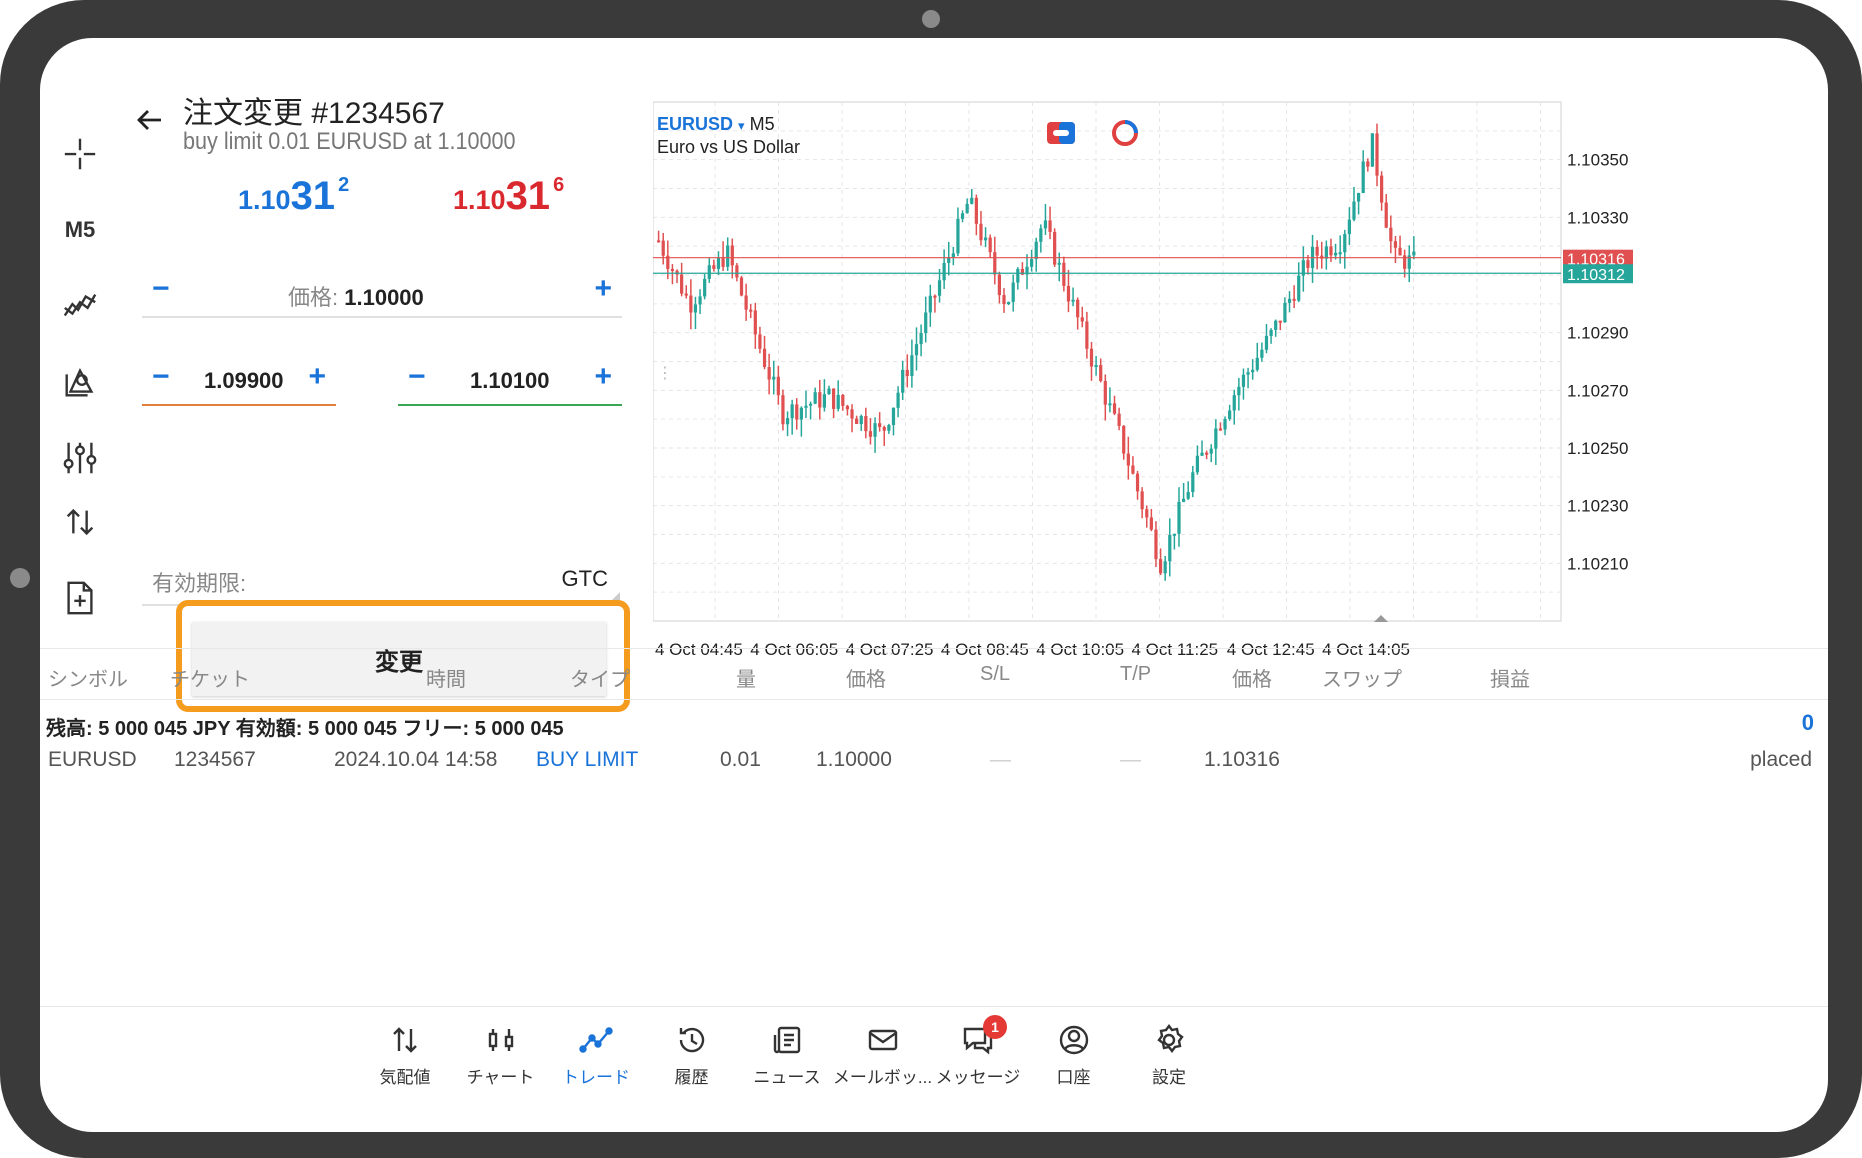 This screenshot has height=1158, width=1862. What do you see at coordinates (80, 306) in the screenshot?
I see `indicators-icon` at bounding box center [80, 306].